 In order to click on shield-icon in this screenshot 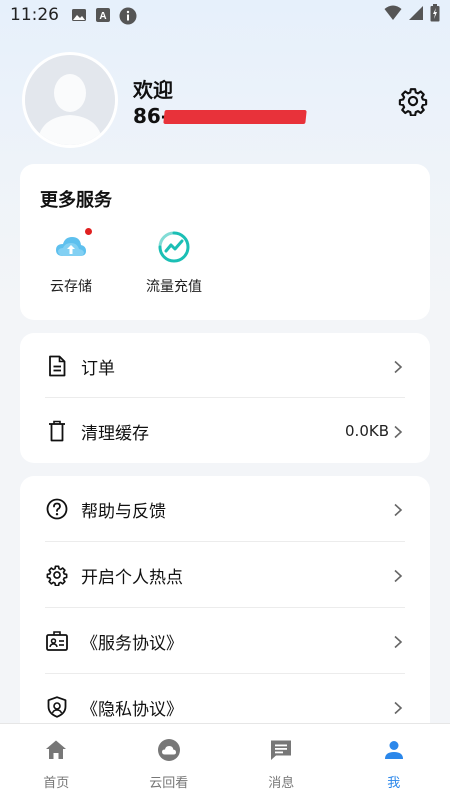, I will do `click(57, 707)`.